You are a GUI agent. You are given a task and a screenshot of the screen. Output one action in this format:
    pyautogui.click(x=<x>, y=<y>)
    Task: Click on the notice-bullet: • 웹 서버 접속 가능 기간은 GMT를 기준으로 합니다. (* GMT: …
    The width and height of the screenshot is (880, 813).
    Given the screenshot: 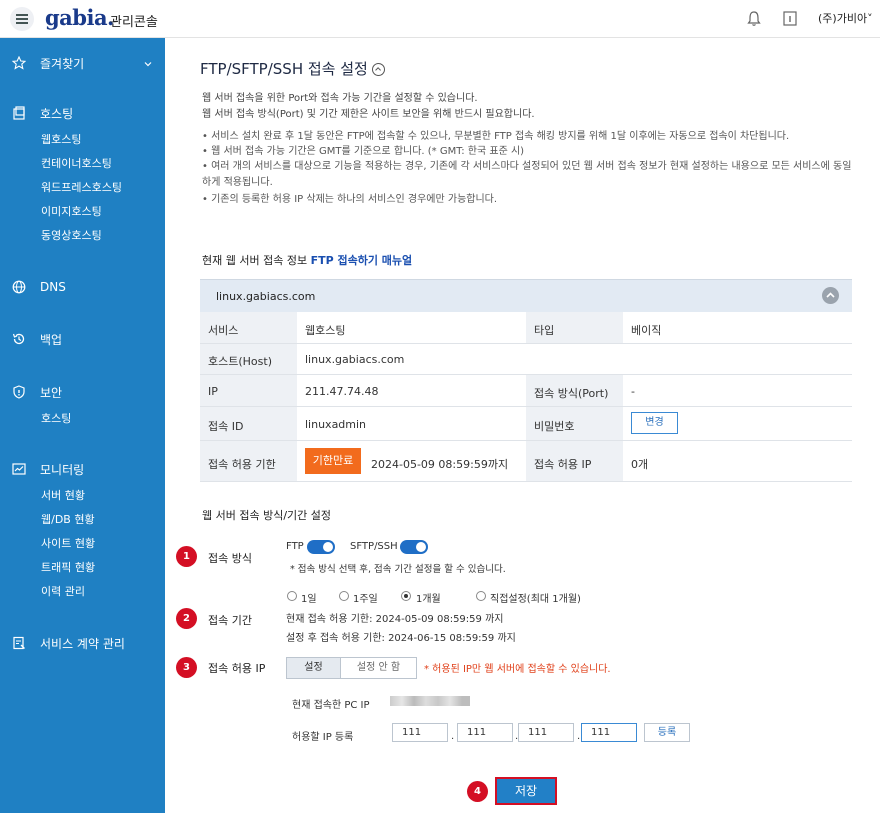 What is the action you would take?
    pyautogui.click(x=363, y=151)
    